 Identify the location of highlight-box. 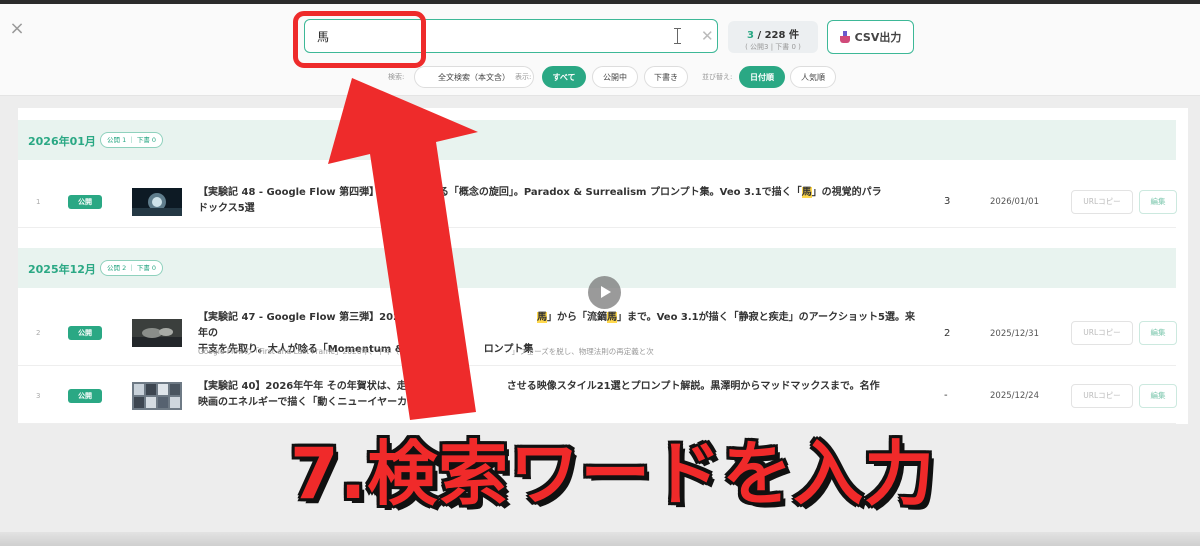
(359, 39).